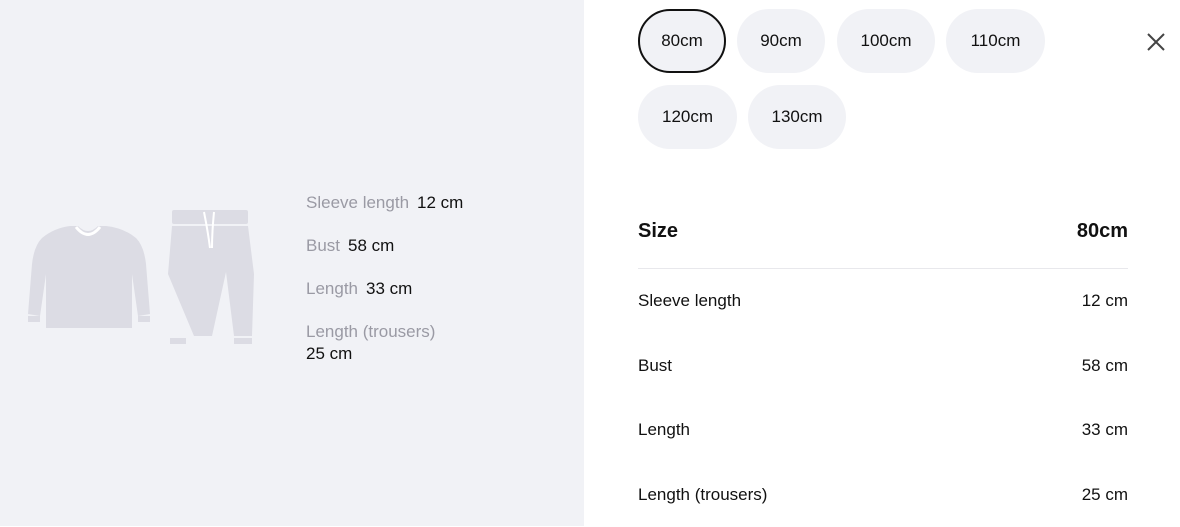 Image resolution: width=1180 pixels, height=527 pixels. Describe the element at coordinates (664, 430) in the screenshot. I see `row-label: Length` at that location.